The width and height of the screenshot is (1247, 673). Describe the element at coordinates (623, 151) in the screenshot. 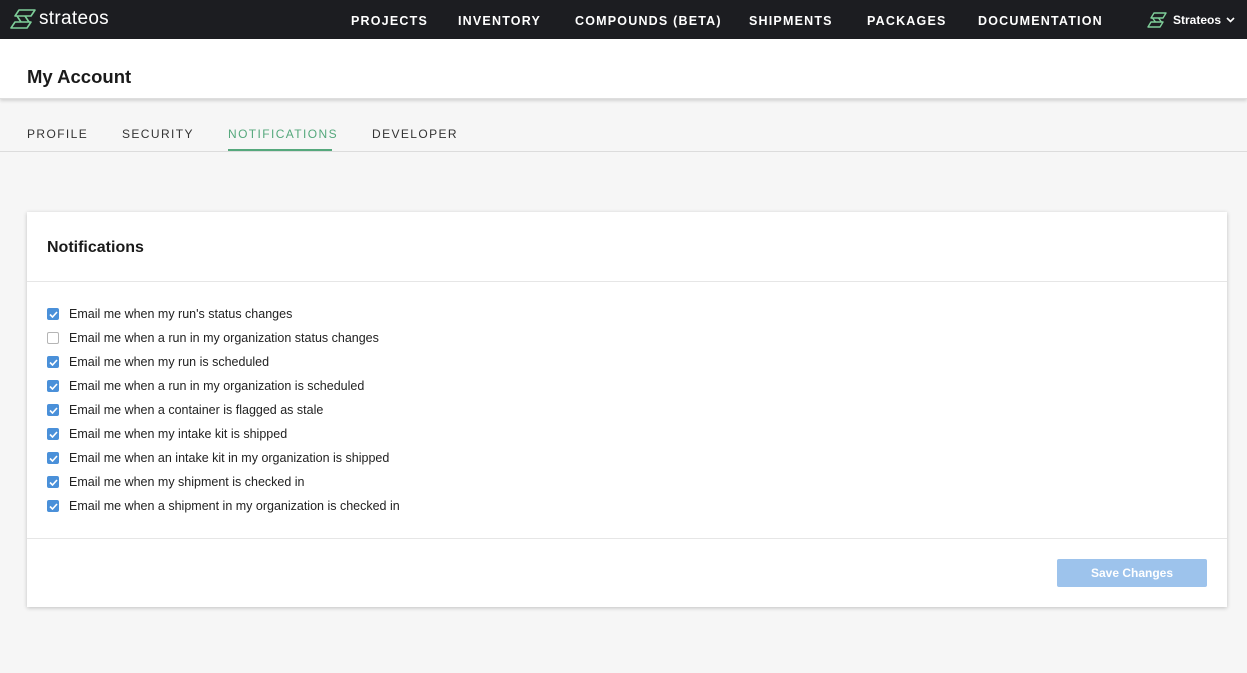

I see `tabs-divider` at that location.